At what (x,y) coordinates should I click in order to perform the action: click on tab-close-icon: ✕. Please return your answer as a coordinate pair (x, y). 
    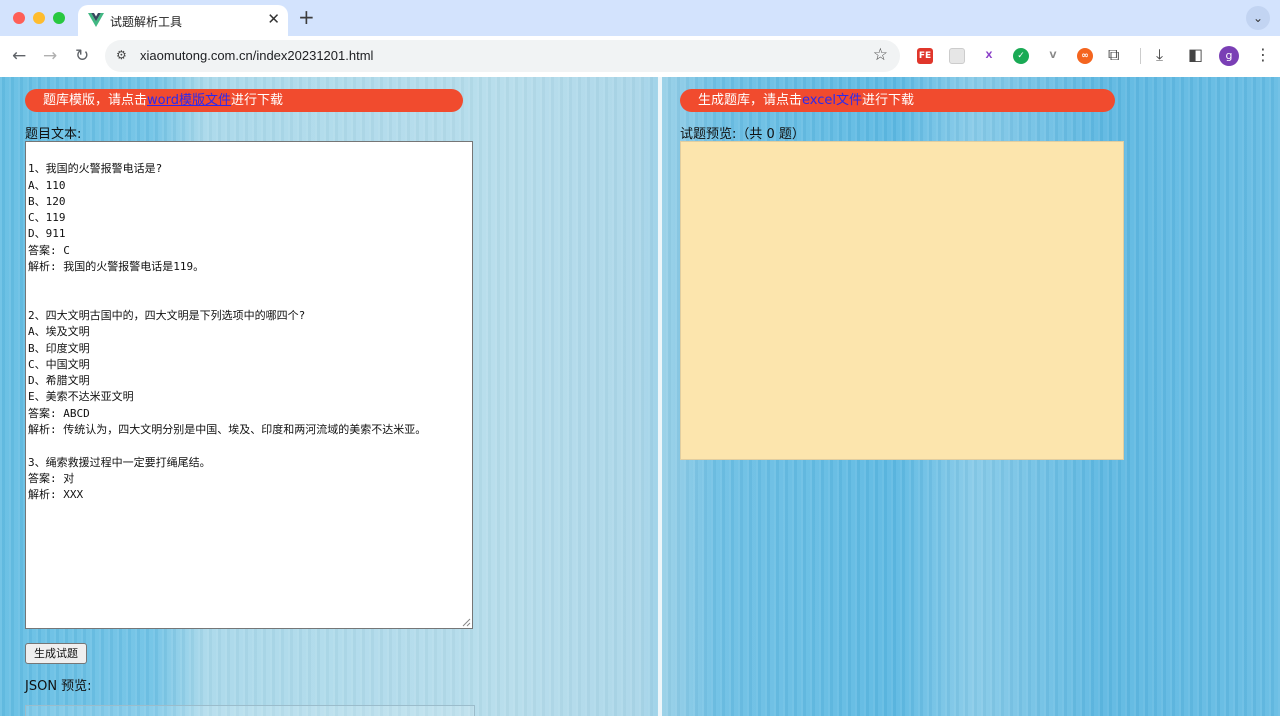
    Looking at the image, I should click on (273, 19).